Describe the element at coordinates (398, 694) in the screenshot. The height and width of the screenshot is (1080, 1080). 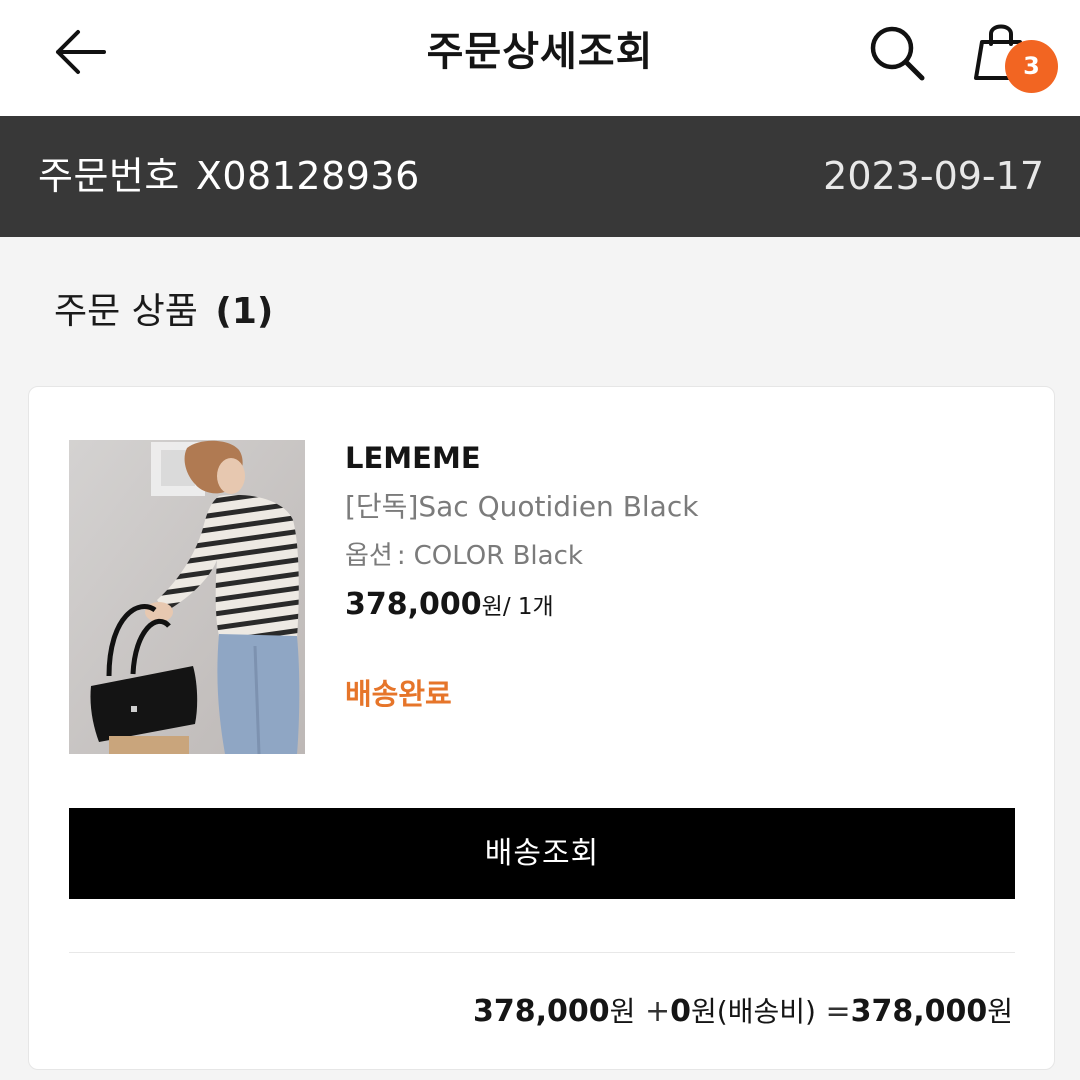
I see `delivery-status: 배송완료` at that location.